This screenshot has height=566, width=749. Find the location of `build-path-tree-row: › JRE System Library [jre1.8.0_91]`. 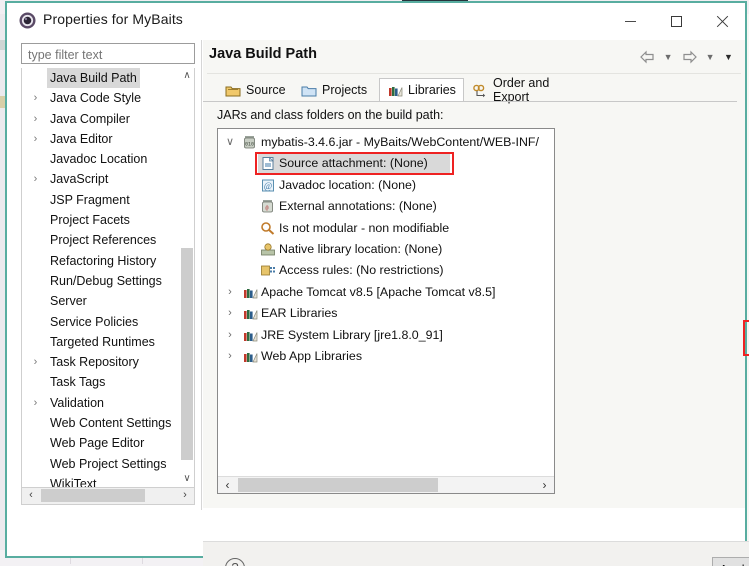

build-path-tree-row: › JRE System Library [jre1.8.0_91] is located at coordinates (386, 335).